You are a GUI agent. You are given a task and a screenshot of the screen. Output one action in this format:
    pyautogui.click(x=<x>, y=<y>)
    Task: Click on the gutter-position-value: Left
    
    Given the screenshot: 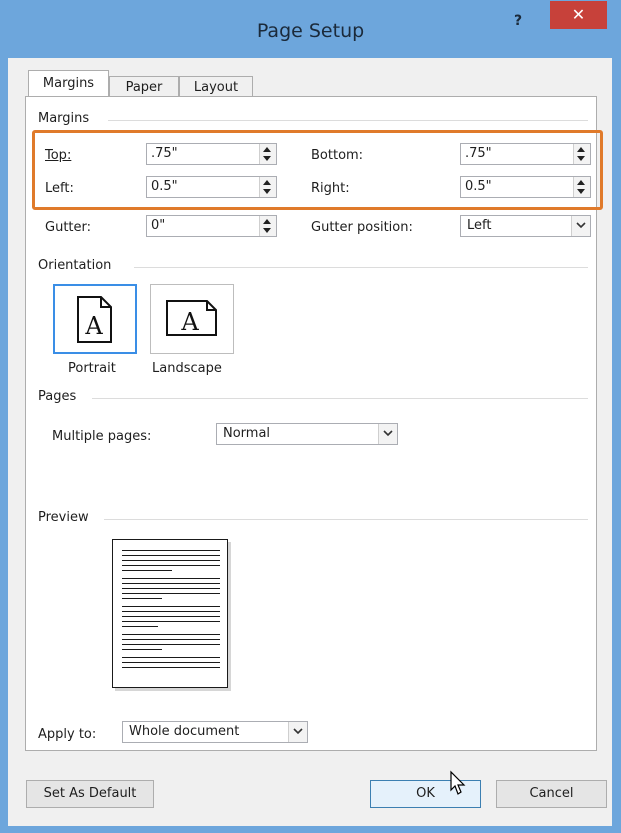 What is the action you would take?
    pyautogui.click(x=479, y=225)
    